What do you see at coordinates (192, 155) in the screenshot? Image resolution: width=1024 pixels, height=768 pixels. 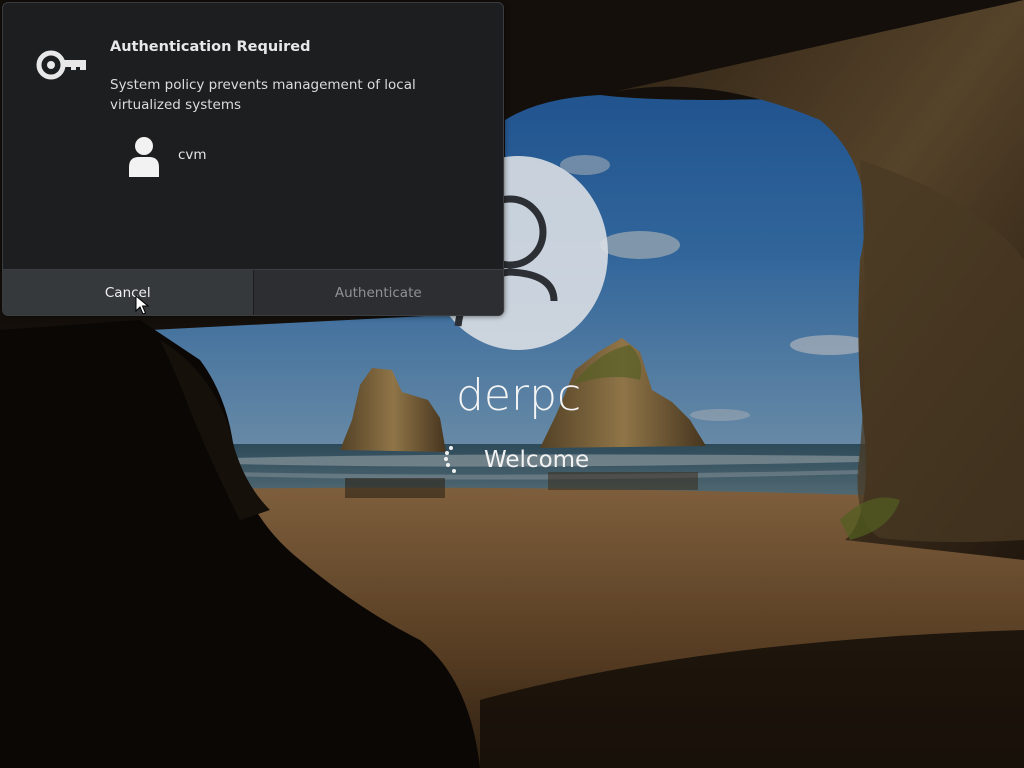 I see `user-name: cvm` at bounding box center [192, 155].